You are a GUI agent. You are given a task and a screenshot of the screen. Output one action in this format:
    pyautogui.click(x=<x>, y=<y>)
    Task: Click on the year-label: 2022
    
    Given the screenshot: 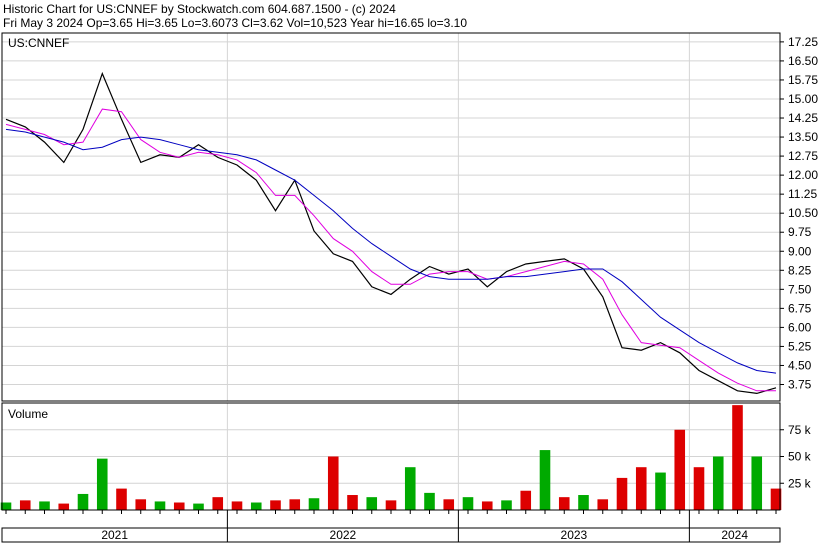 What is the action you would take?
    pyautogui.click(x=343, y=535)
    